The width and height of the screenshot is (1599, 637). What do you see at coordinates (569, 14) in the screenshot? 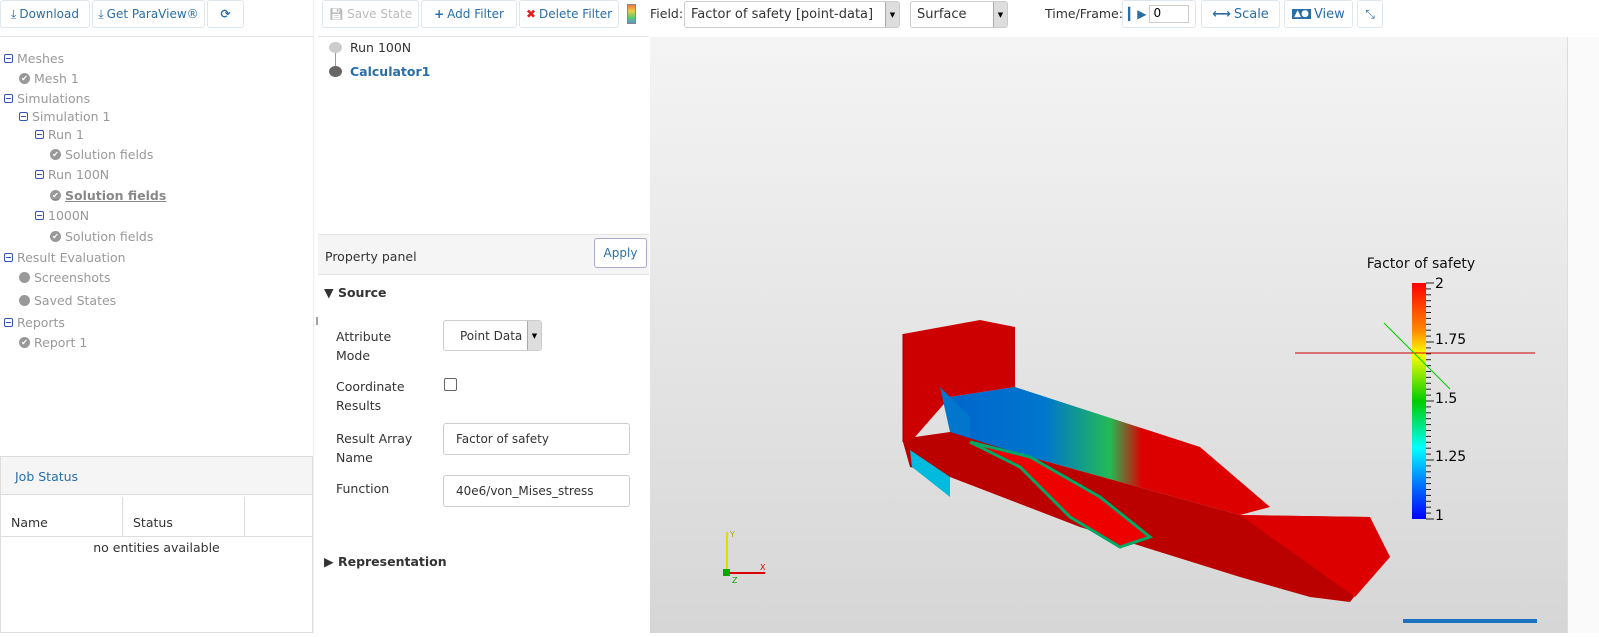
I see `delete-filter-button: ✖ Delete Filter` at bounding box center [569, 14].